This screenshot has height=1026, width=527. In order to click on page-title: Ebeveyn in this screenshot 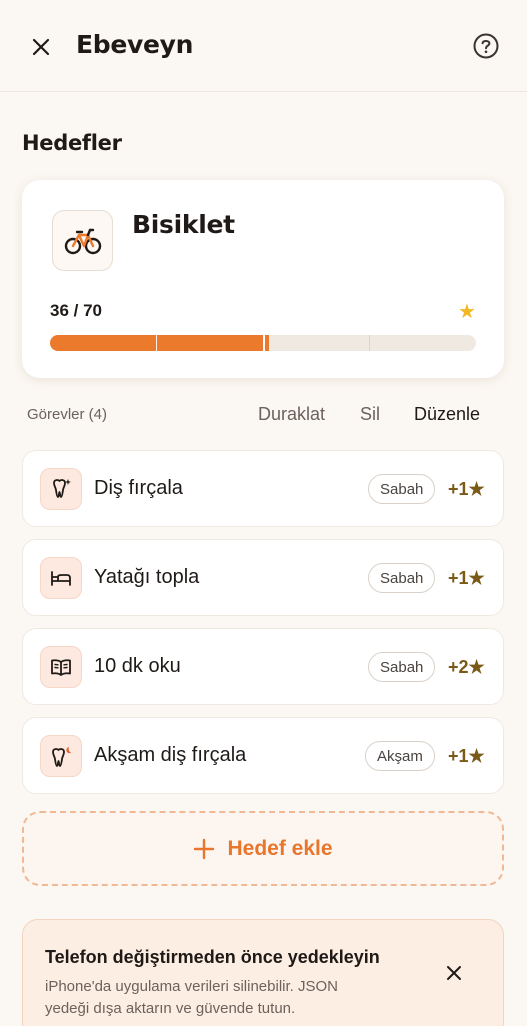, I will do `click(135, 44)`.